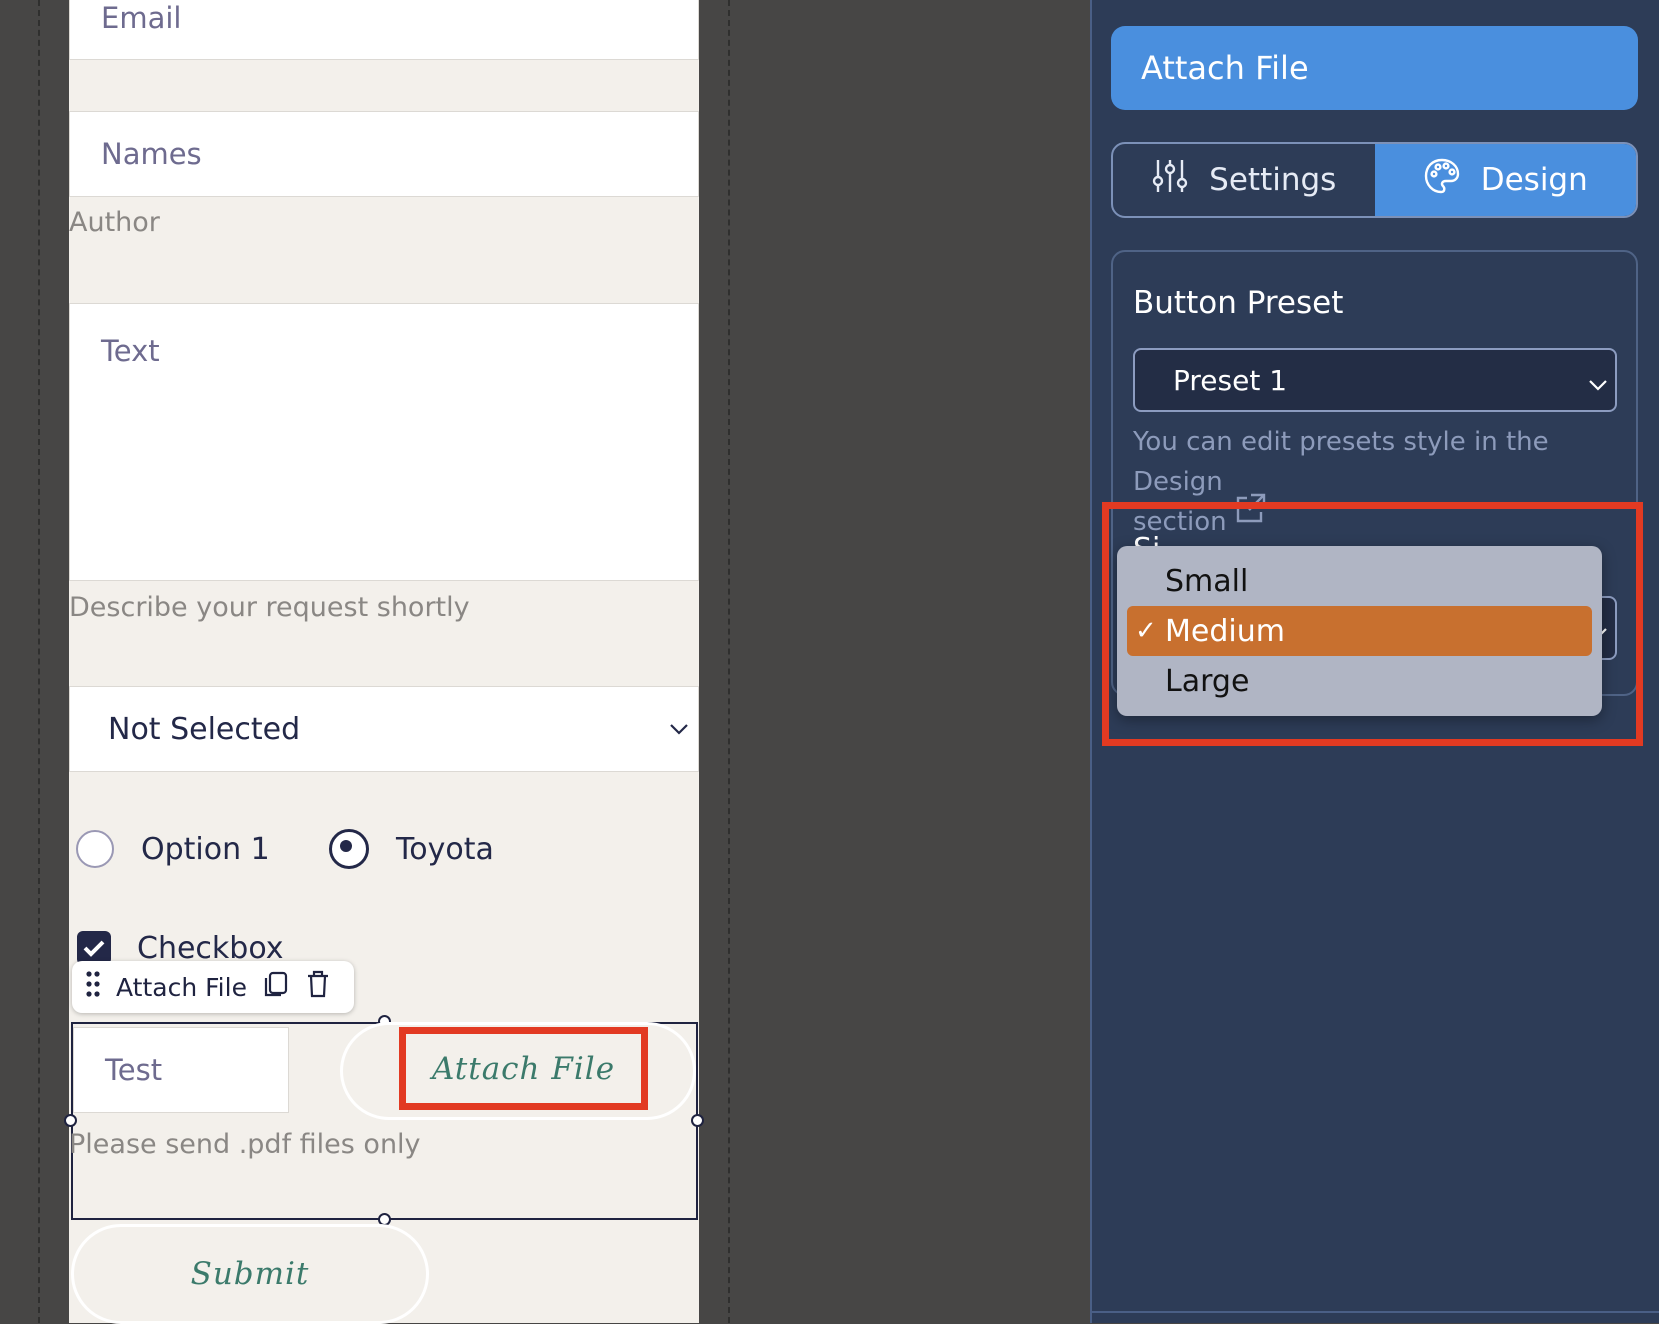 Image resolution: width=1659 pixels, height=1324 pixels. Describe the element at coordinates (1170, 180) in the screenshot. I see `sliders-icon` at that location.